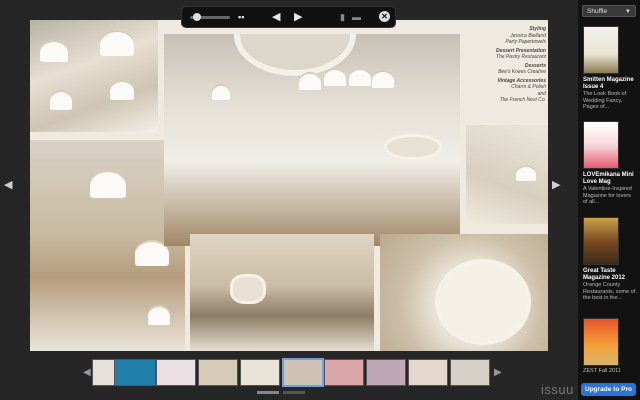 The height and width of the screenshot is (400, 640). I want to click on pager-indicator-active, so click(268, 392).